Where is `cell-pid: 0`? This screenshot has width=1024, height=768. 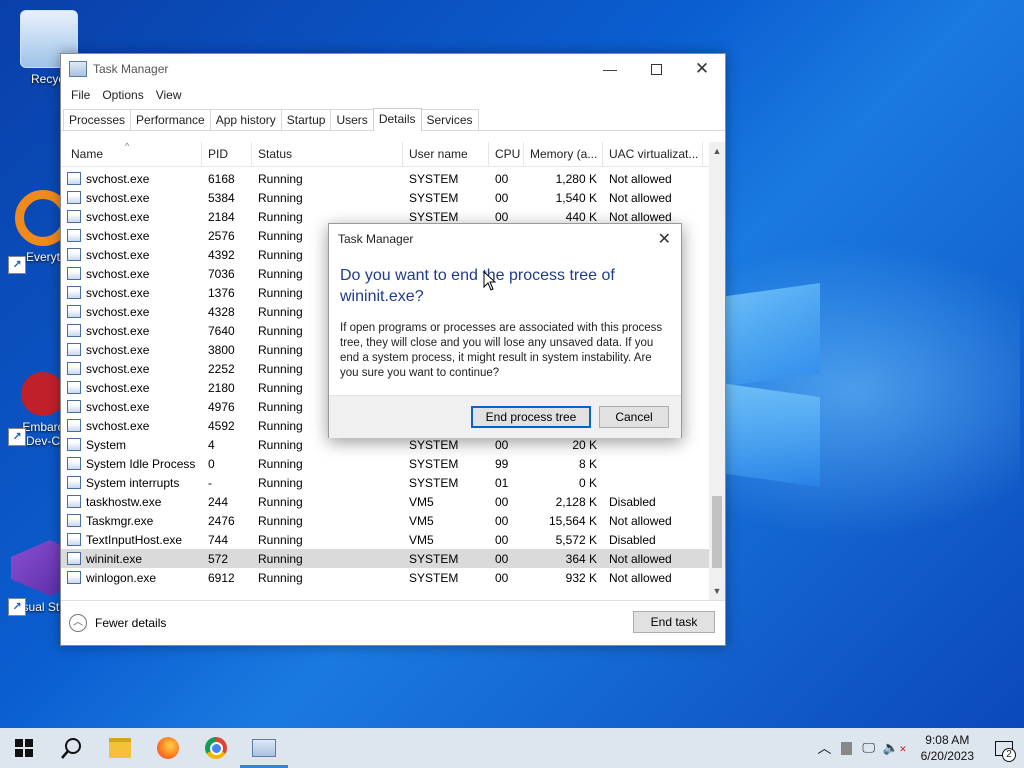
cell-pid: 0 is located at coordinates (211, 463).